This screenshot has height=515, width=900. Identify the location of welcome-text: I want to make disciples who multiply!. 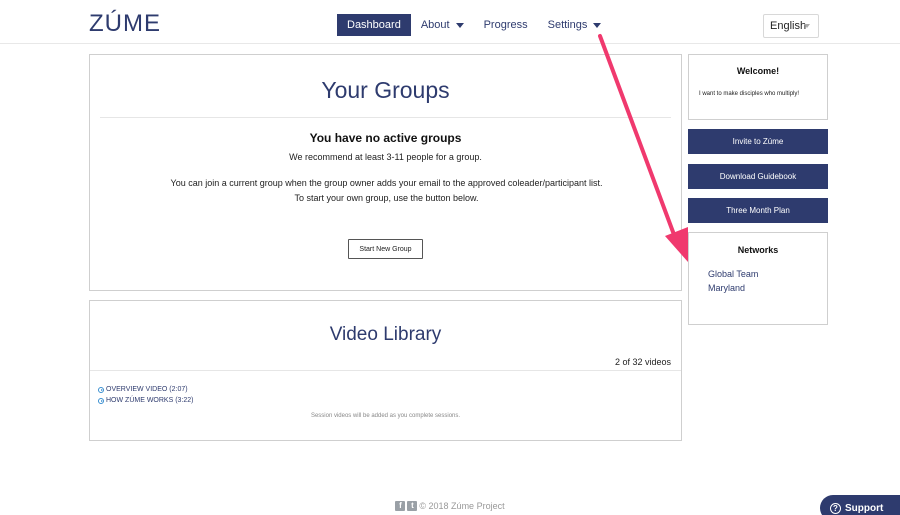
(749, 94).